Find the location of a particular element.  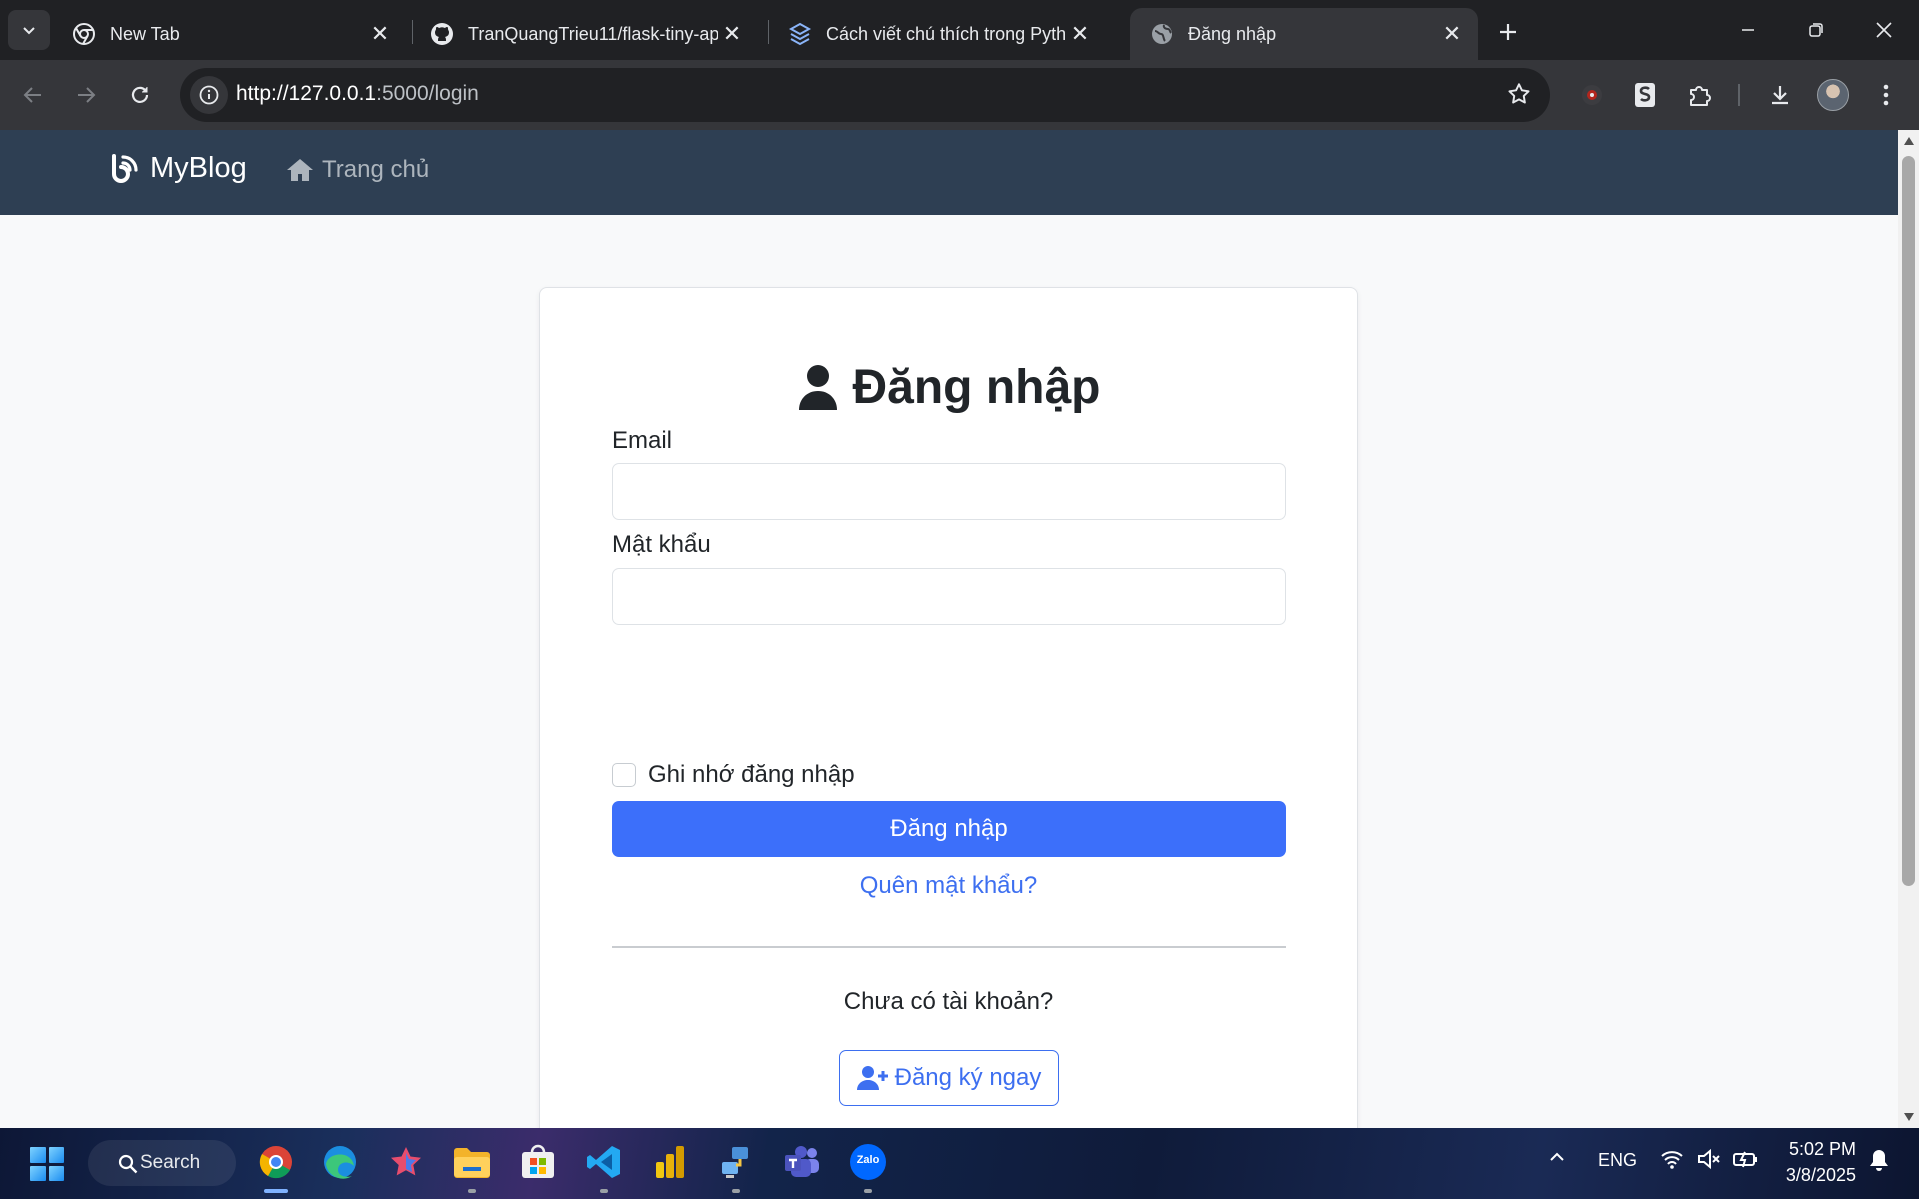

reload-button is located at coordinates (140, 95).